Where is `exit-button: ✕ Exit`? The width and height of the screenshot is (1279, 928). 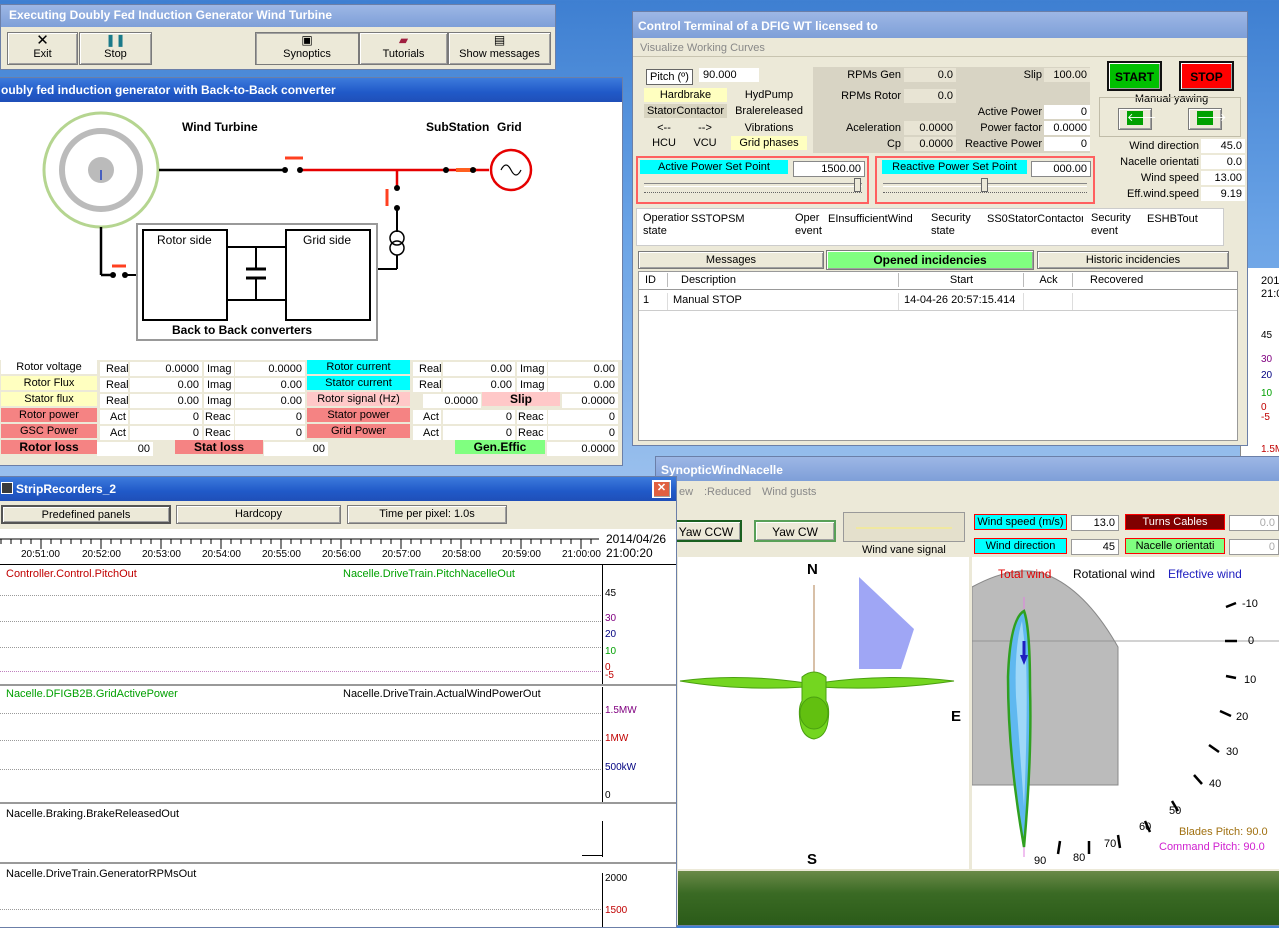 exit-button: ✕ Exit is located at coordinates (42, 48).